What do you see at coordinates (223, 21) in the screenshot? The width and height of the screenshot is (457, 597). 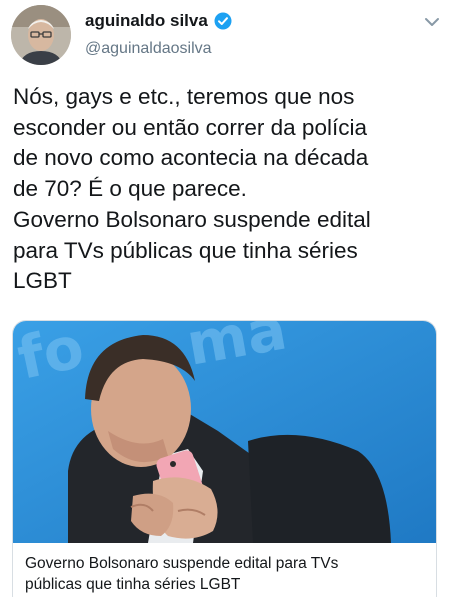 I see `verified-badge-icon` at bounding box center [223, 21].